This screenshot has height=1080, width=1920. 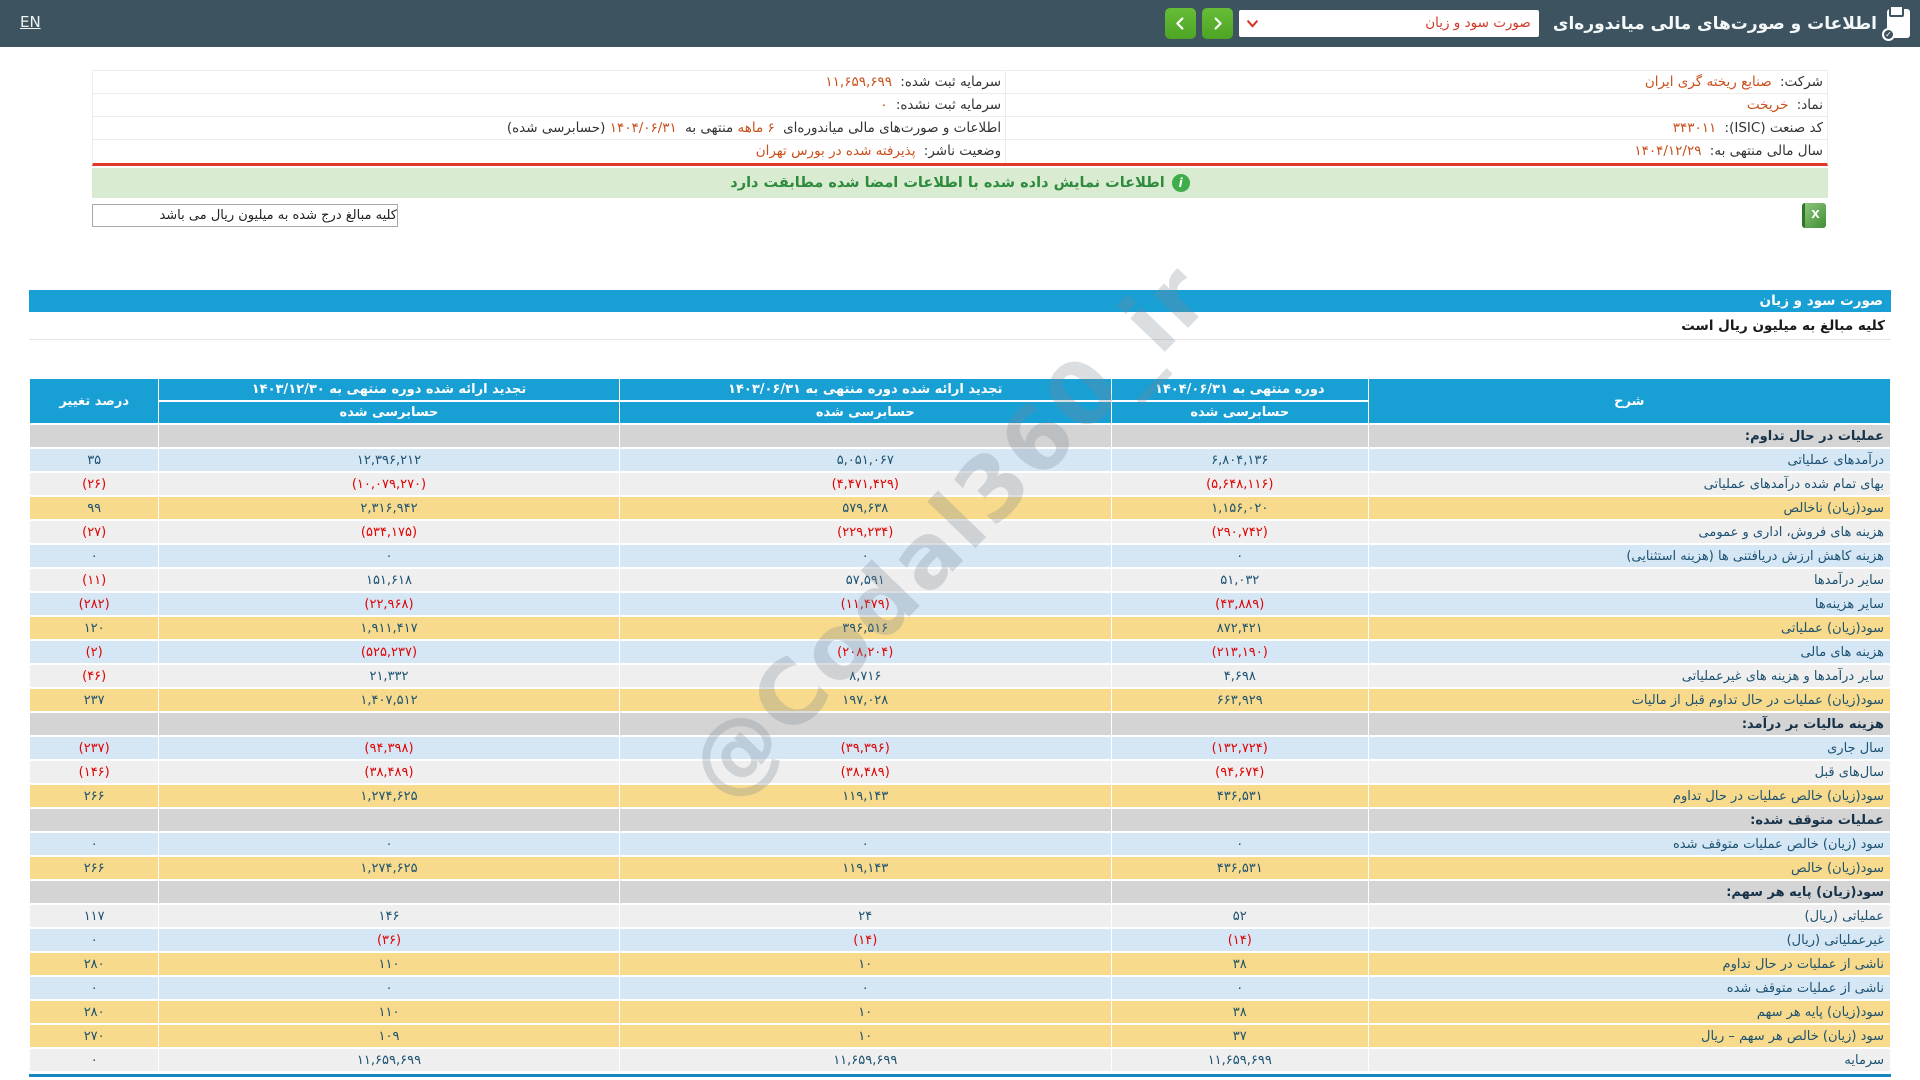 I want to click on value-cell: ۴,۶۹۸, so click(x=1239, y=676).